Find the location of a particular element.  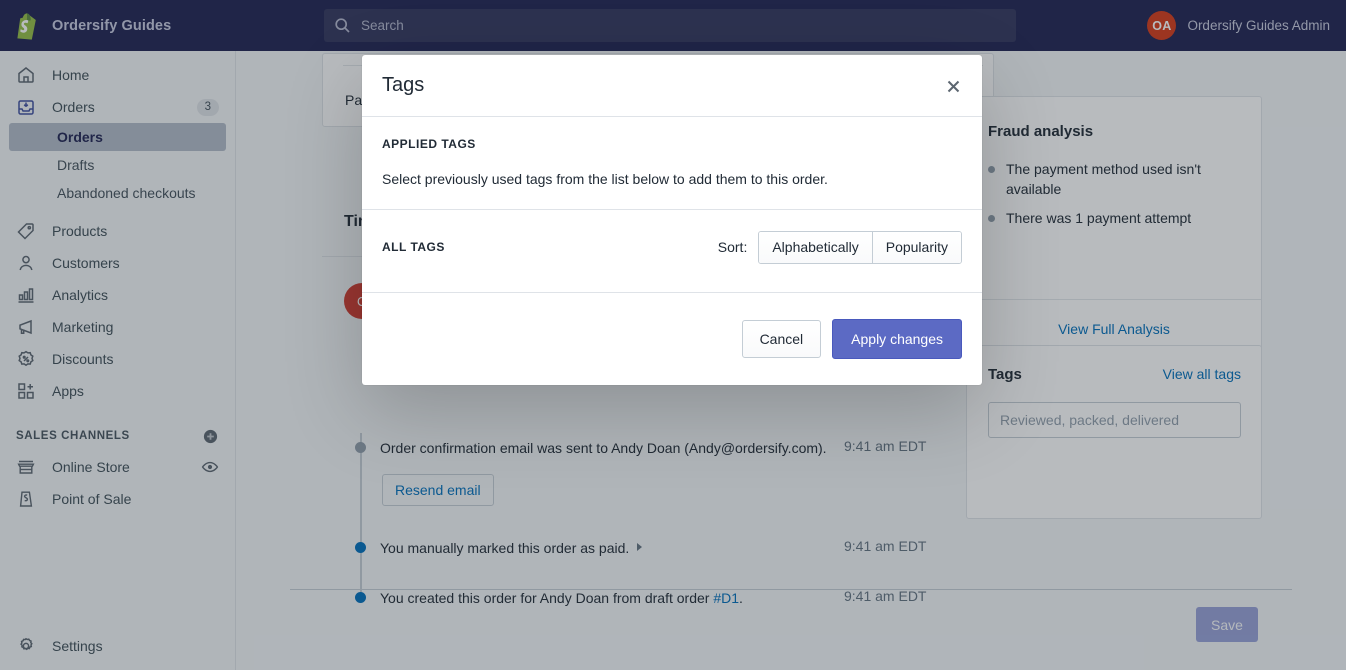

applied-tags-label: APPLIED TAGS is located at coordinates (429, 144).